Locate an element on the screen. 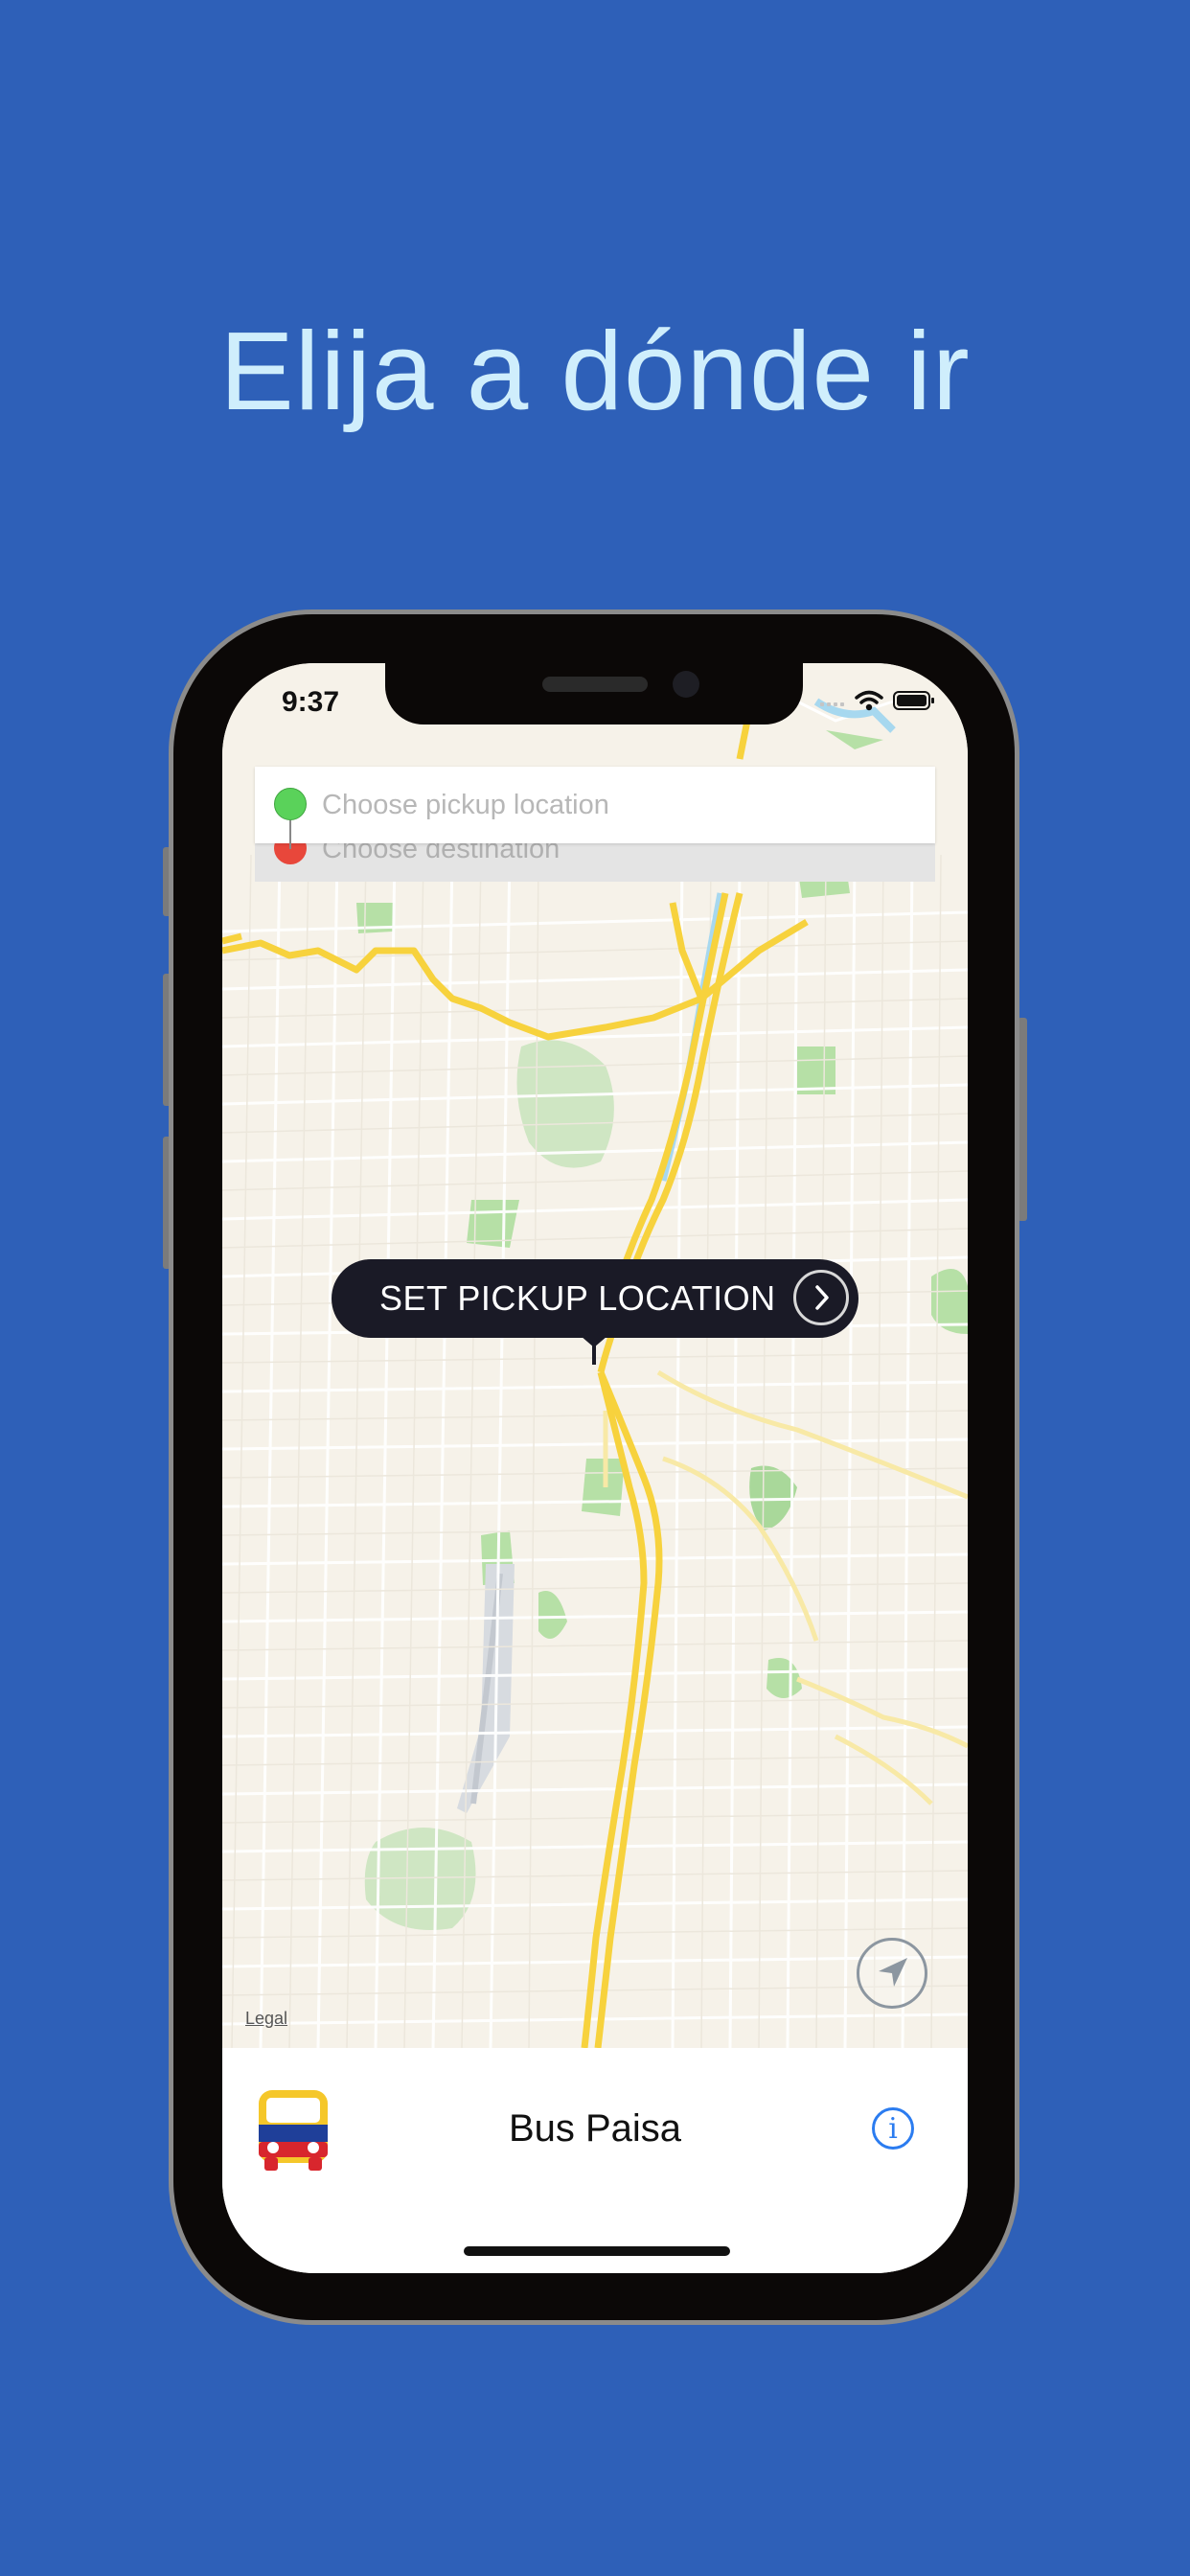 This screenshot has width=1190, height=2576. status-icons is located at coordinates (878, 700).